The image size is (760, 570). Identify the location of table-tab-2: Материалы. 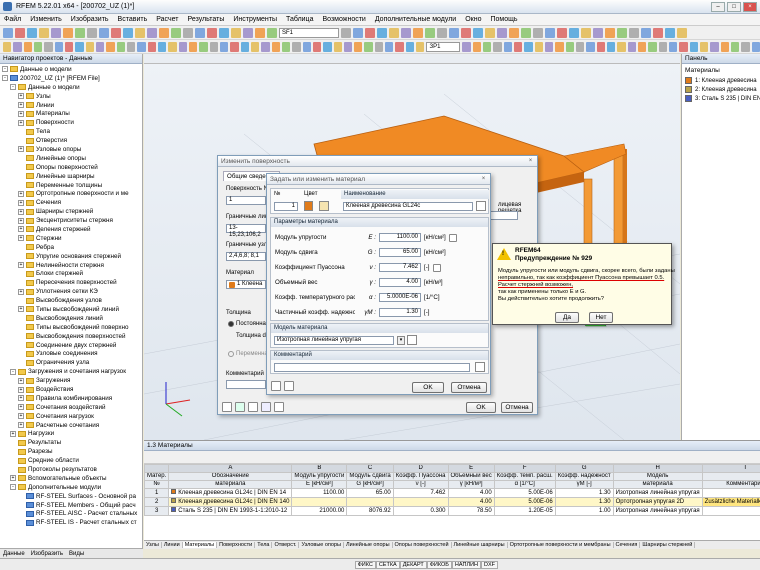
(200, 545).